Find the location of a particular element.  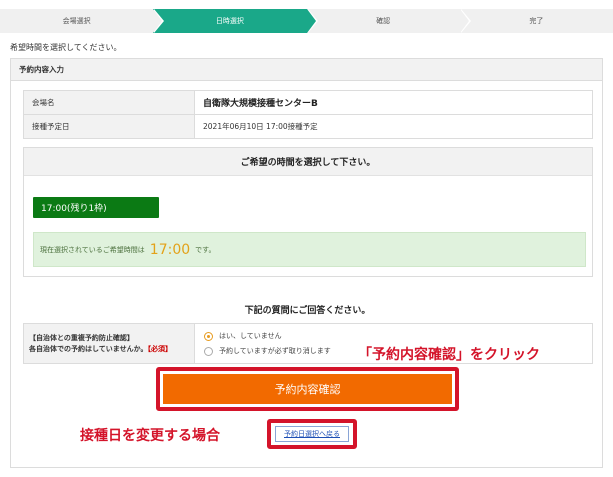

table-row: 接種予定日 2021年06月10日 17:00接種予定 is located at coordinates (308, 126).